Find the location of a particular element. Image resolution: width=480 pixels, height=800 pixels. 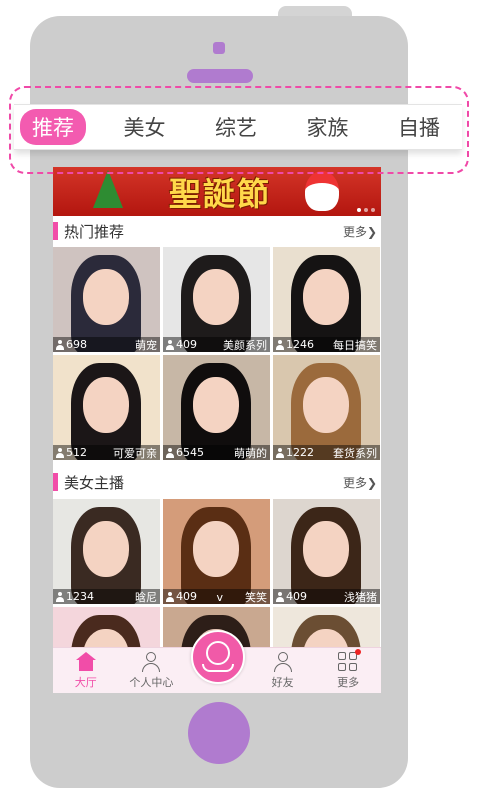

streamer-card: 1222 套货系列 is located at coordinates (326, 407).